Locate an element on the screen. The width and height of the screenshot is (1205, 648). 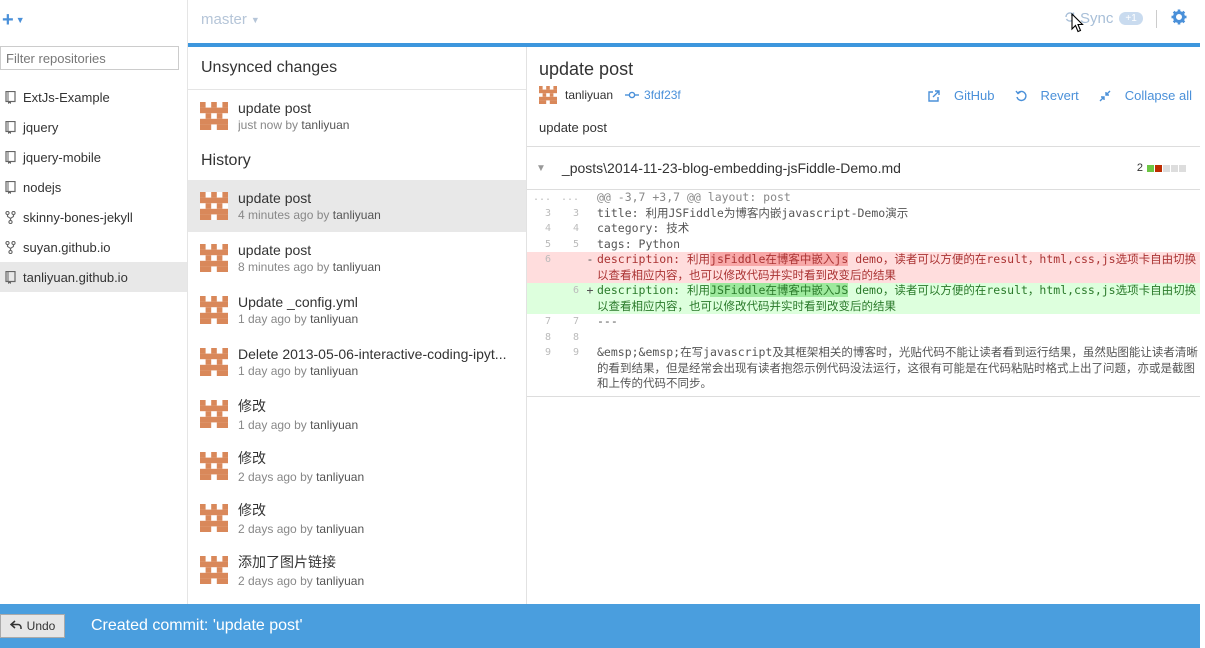
commit-detail-author: tanliyuan 3fdf23f is located at coordinates (610, 95).